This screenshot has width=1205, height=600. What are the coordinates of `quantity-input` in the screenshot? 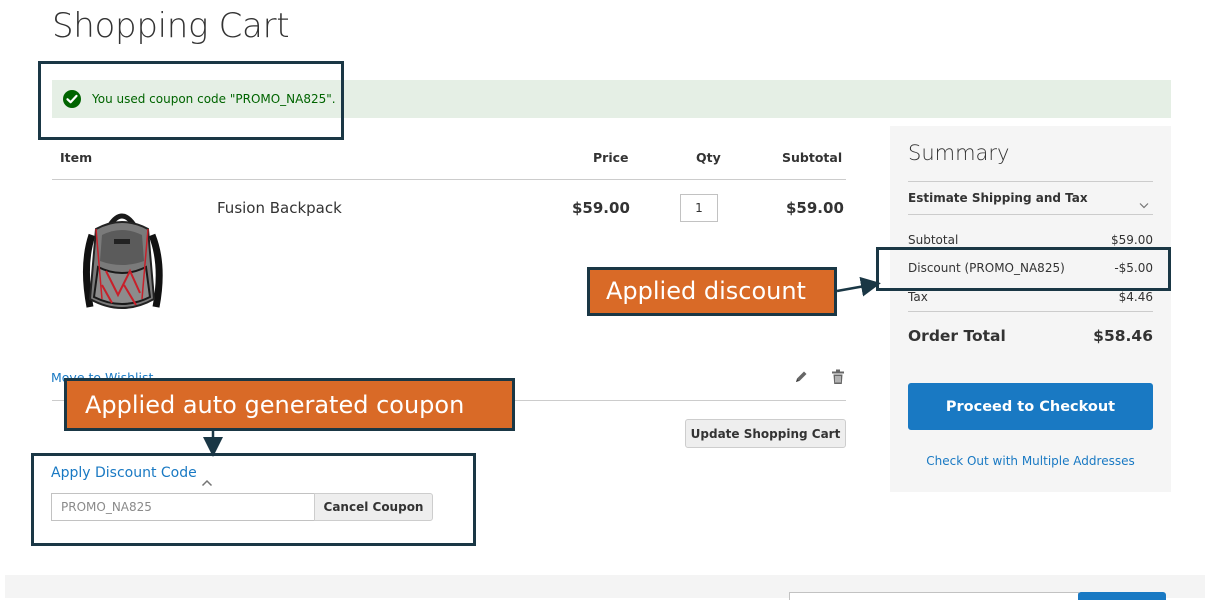 It's located at (699, 208).